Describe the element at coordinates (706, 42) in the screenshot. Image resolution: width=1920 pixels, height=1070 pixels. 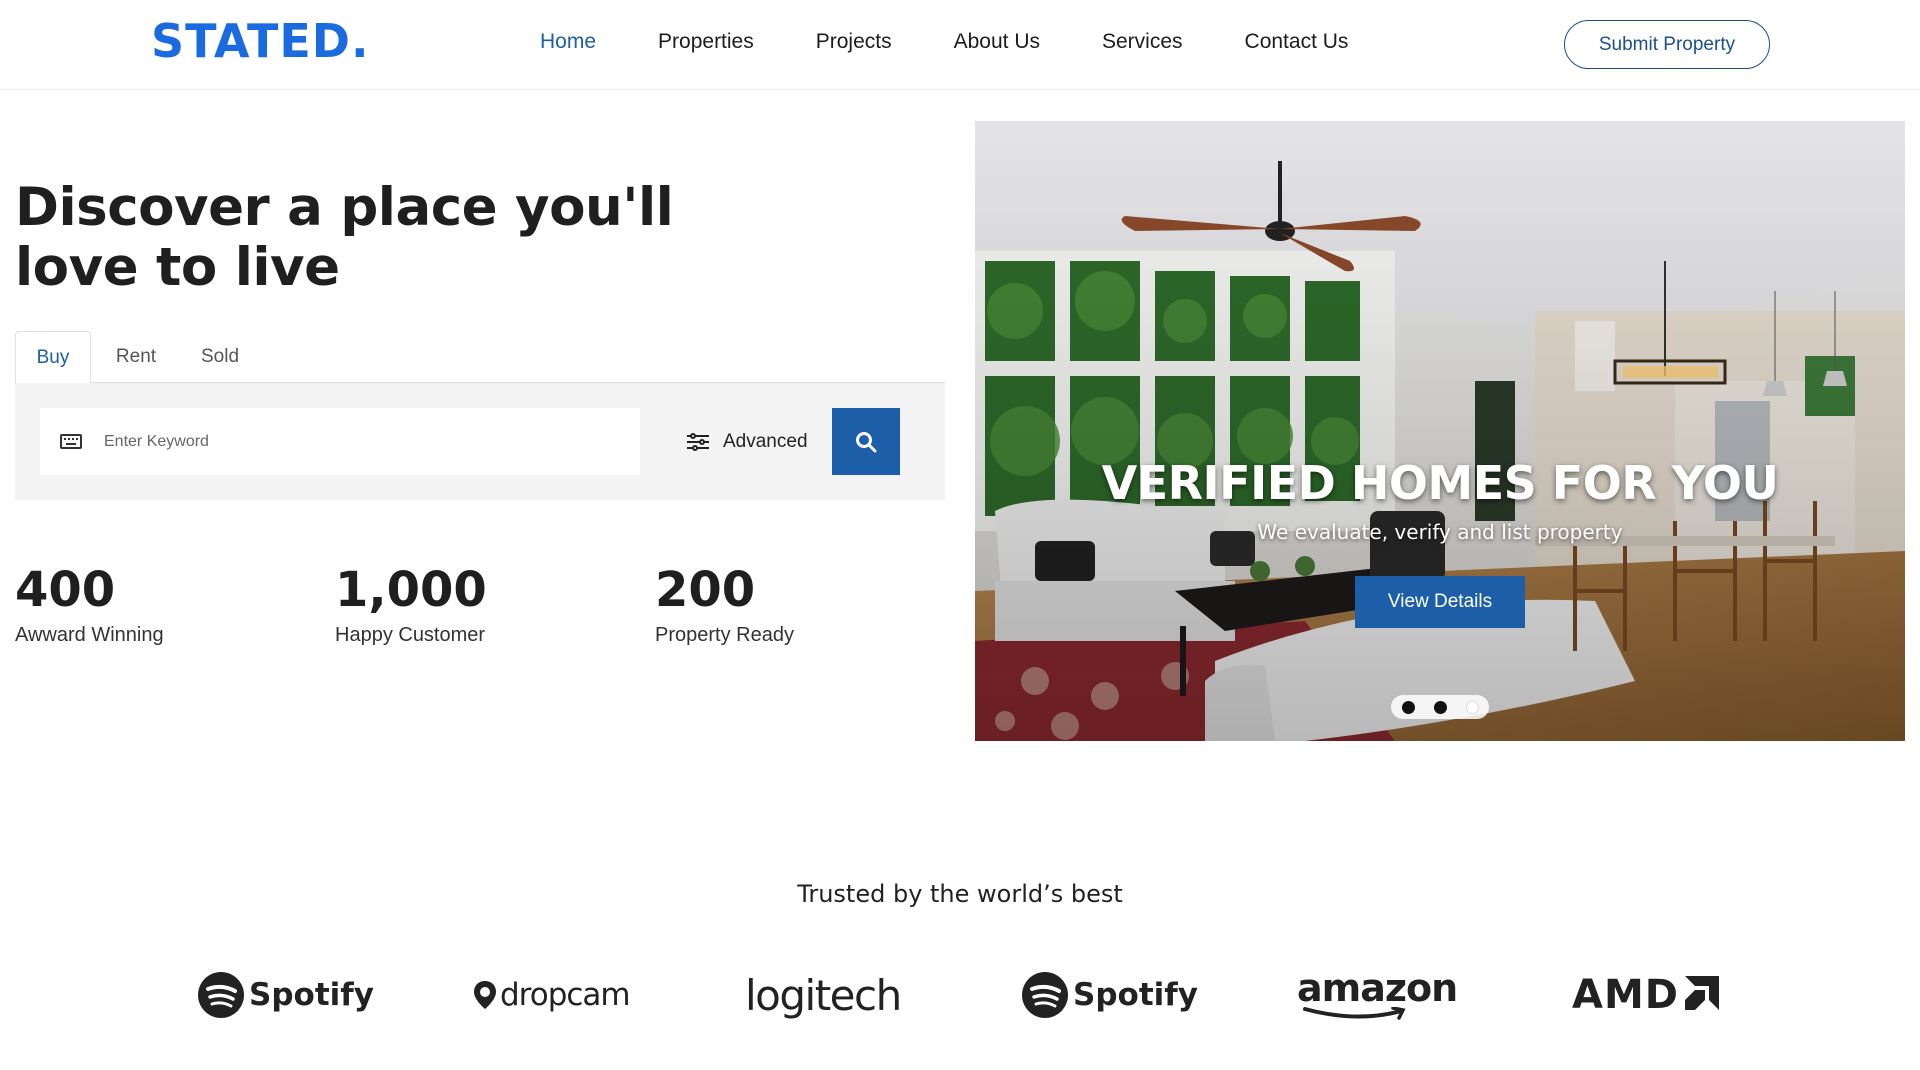
I see `nav-item-properties: Properties` at that location.